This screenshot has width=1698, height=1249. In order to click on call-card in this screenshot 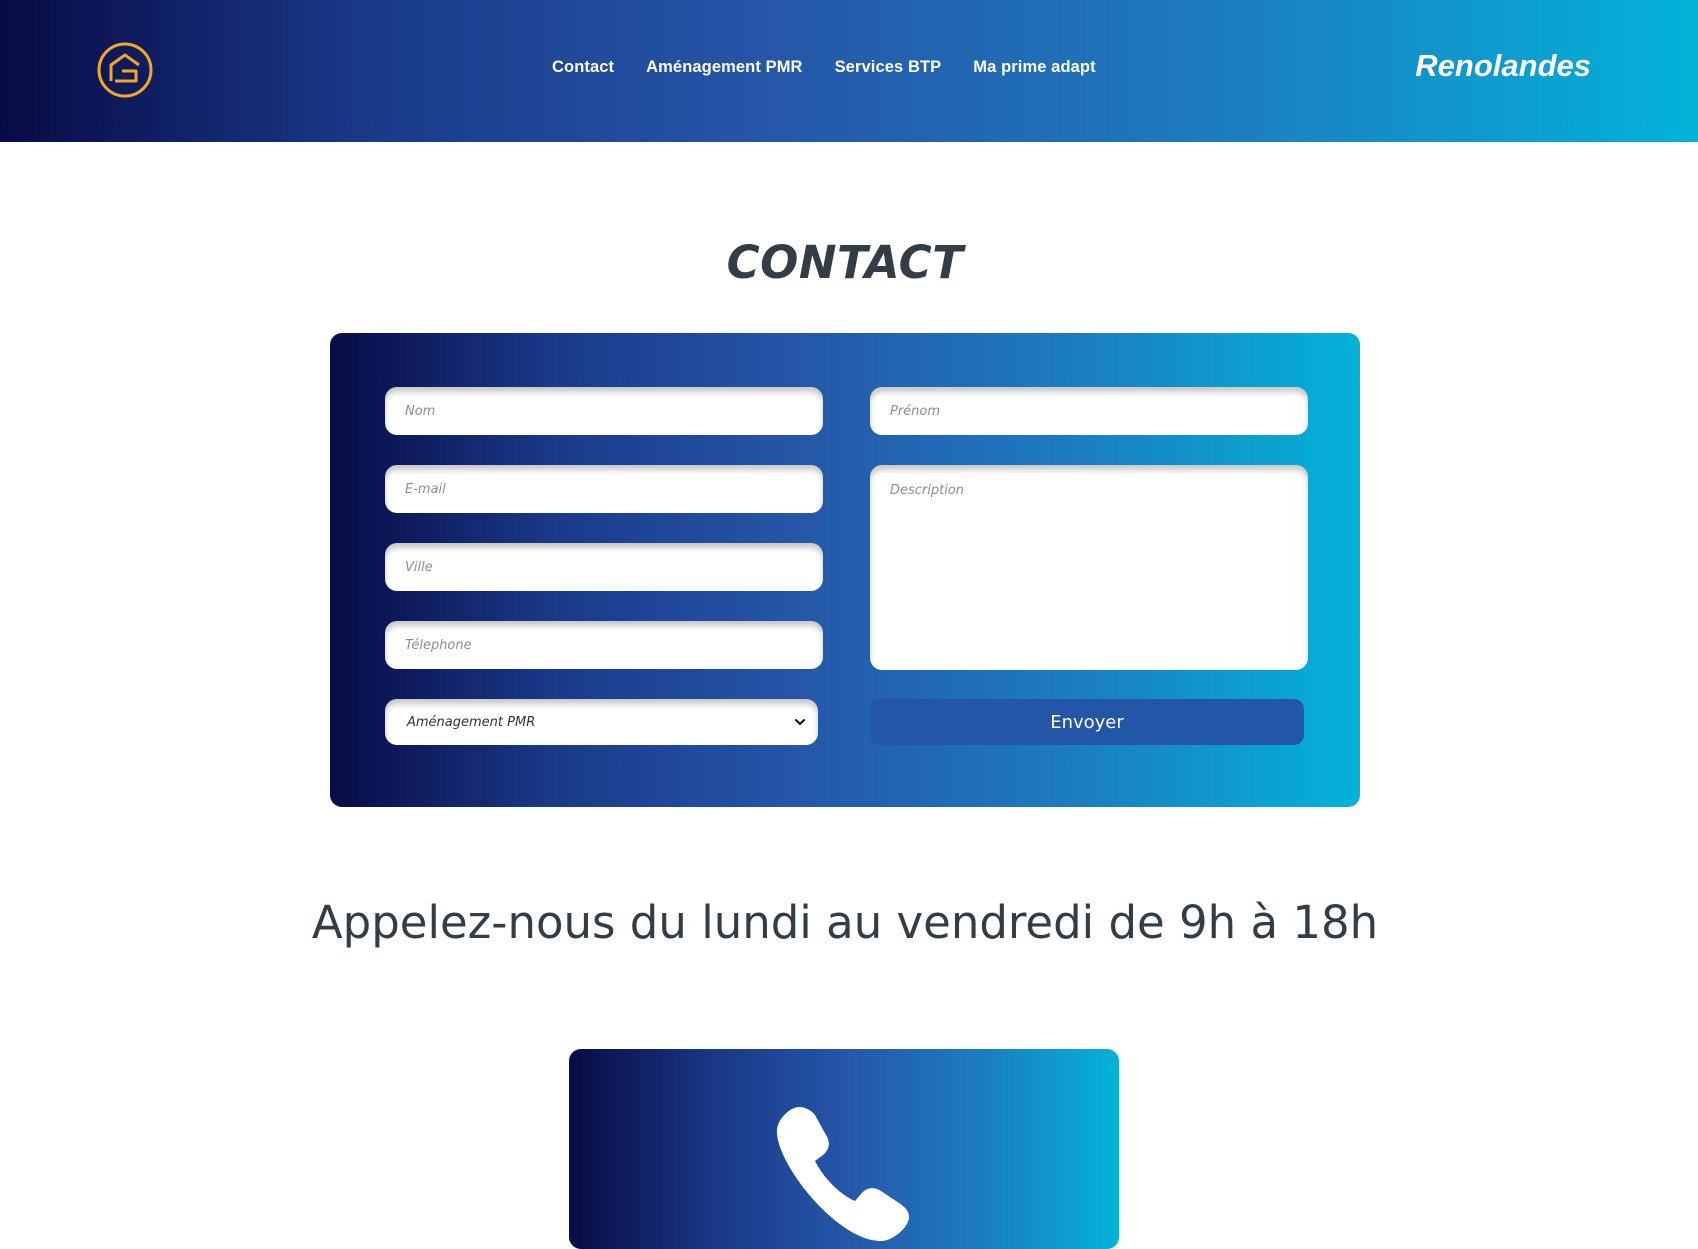, I will do `click(844, 1149)`.